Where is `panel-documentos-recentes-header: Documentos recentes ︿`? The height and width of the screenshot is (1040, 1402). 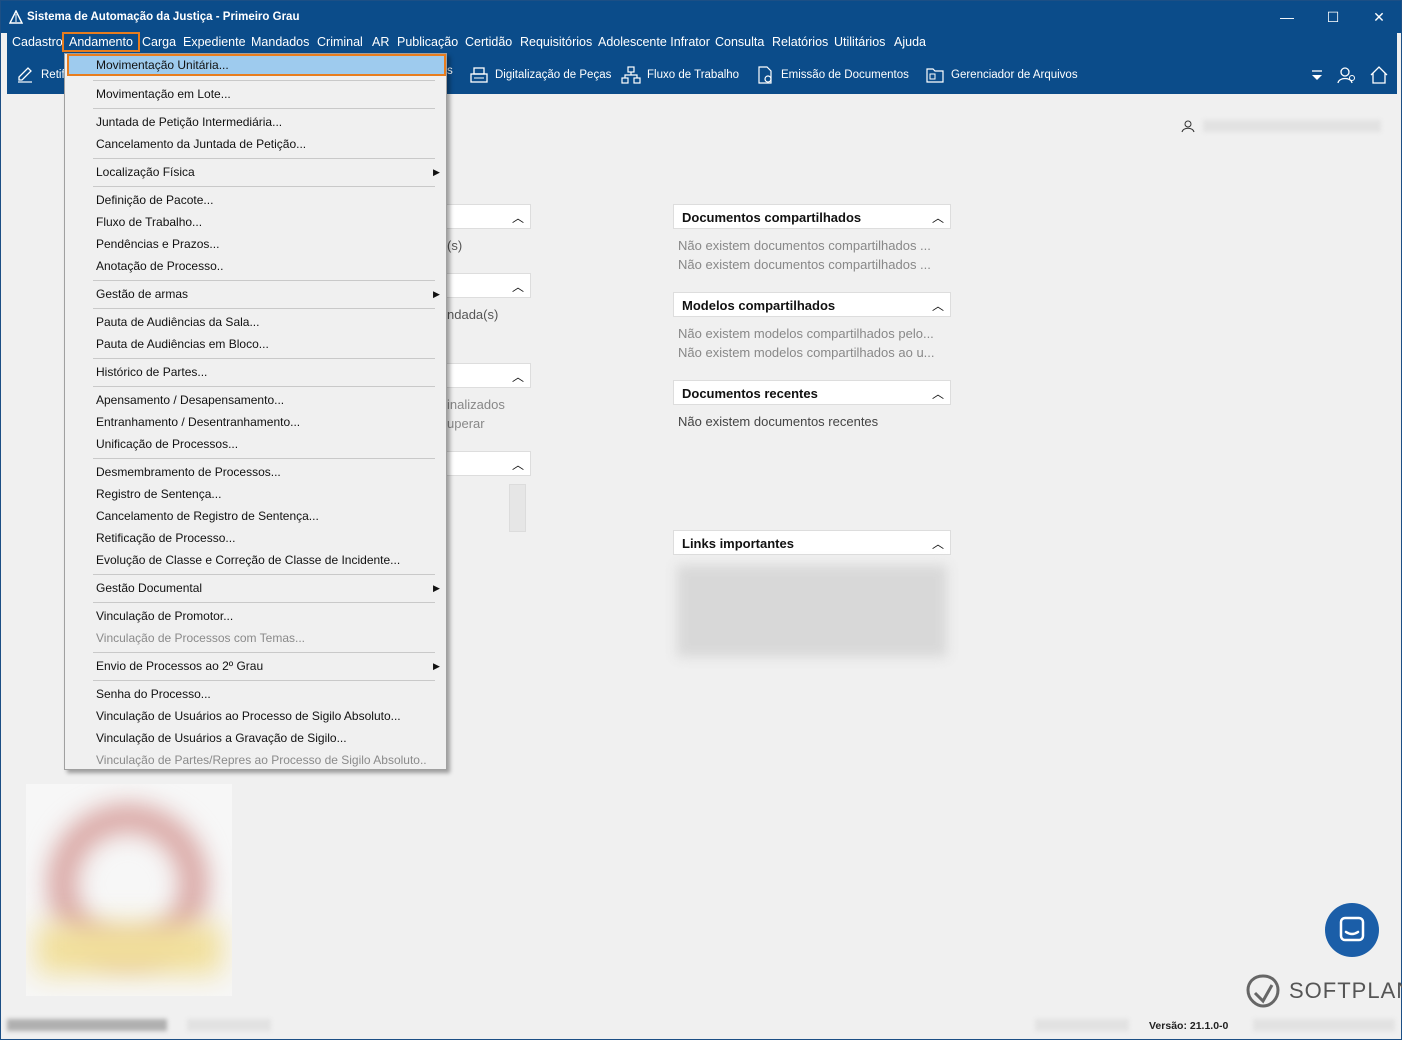
panel-documentos-recentes-header: Documentos recentes ︿ is located at coordinates (812, 392).